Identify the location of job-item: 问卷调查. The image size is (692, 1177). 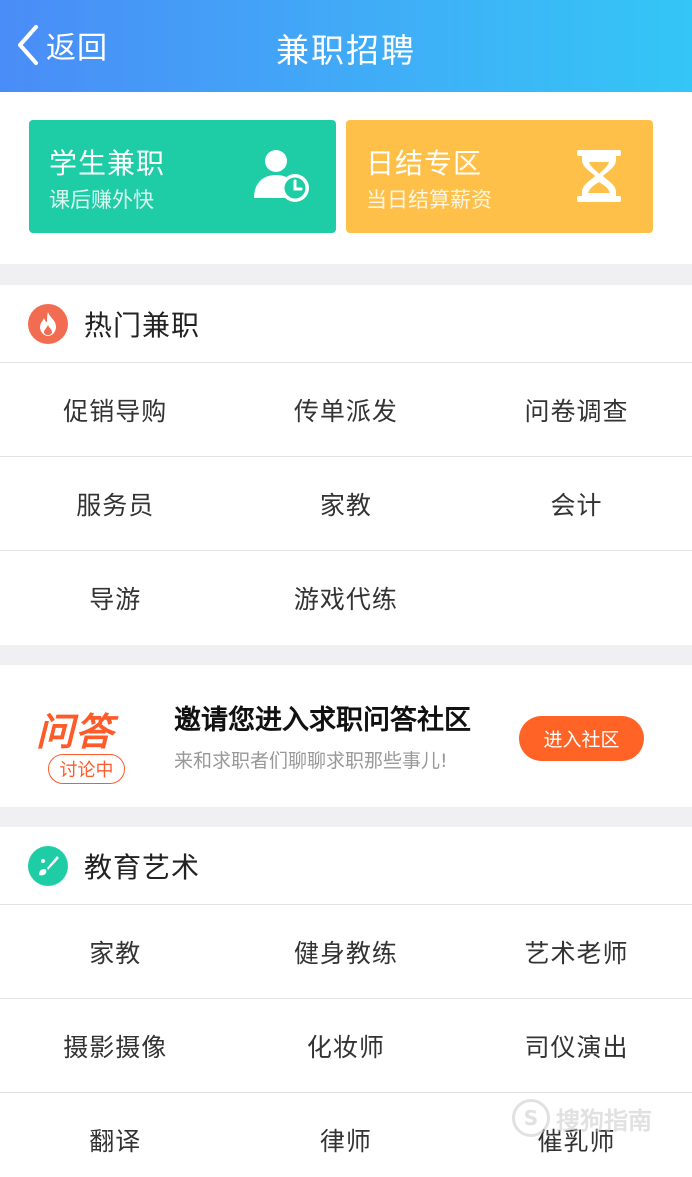
(576, 409).